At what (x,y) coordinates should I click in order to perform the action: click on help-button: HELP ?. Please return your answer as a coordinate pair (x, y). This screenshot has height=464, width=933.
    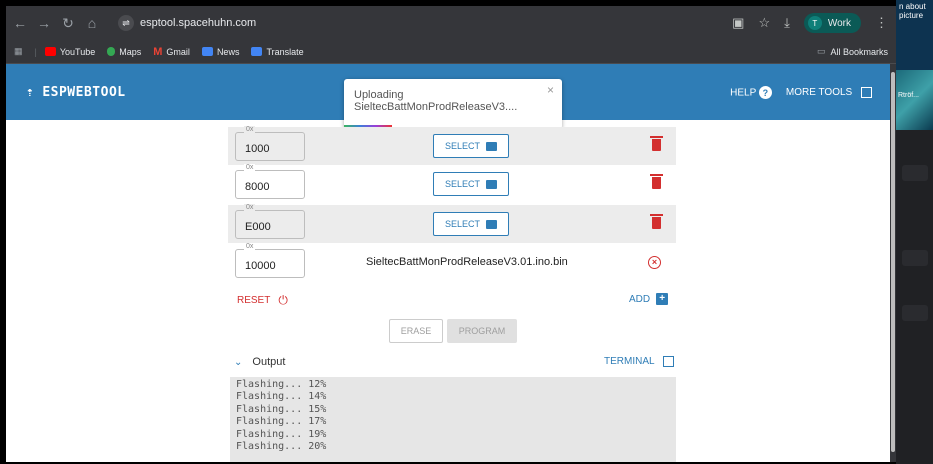
    Looking at the image, I should click on (754, 92).